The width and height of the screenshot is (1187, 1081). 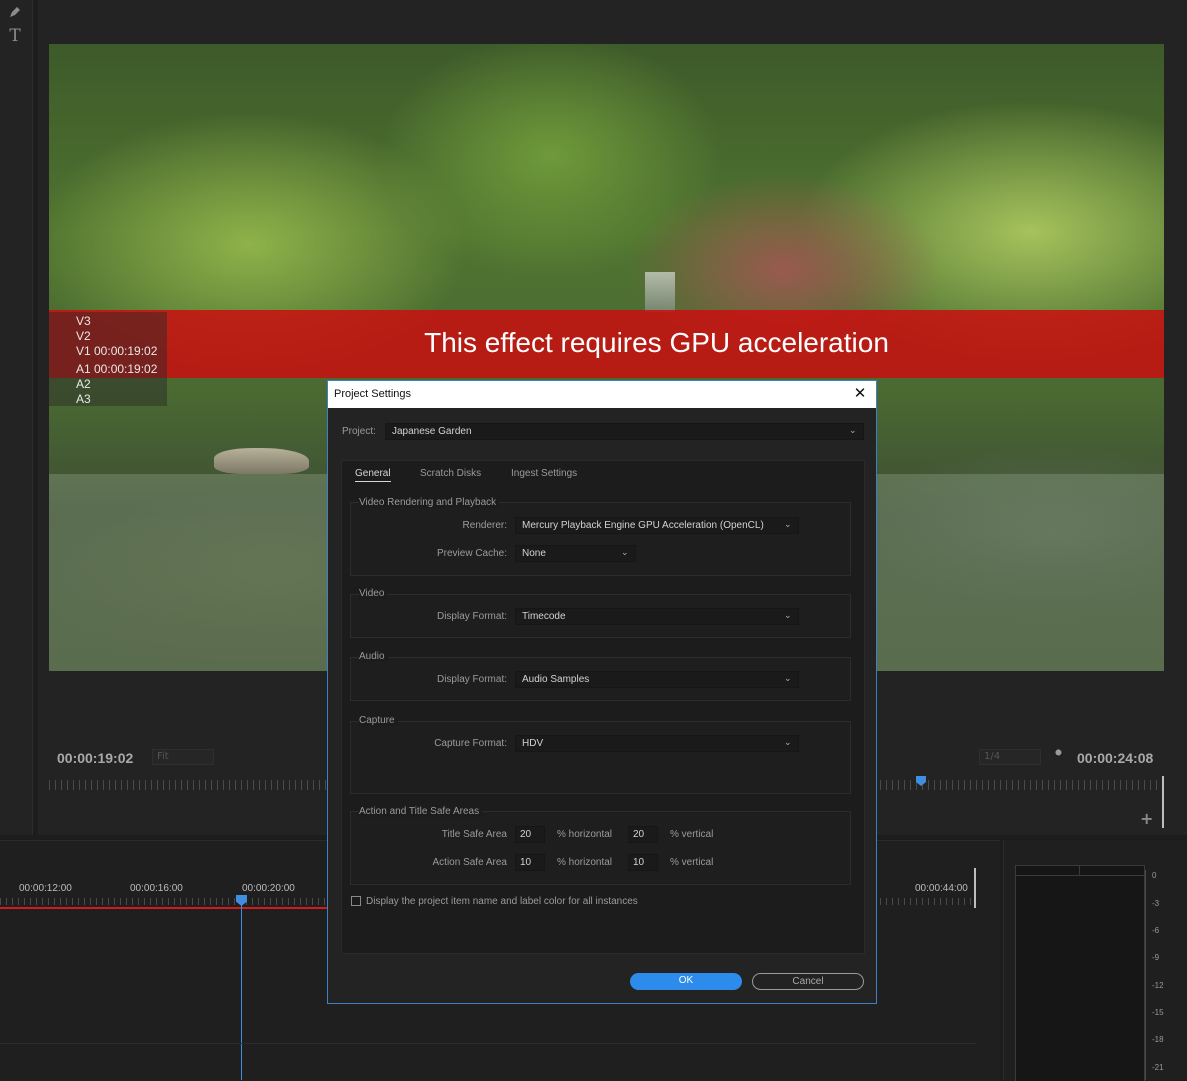 What do you see at coordinates (471, 553) in the screenshot?
I see `preview-cache-label: Preview Cache:` at bounding box center [471, 553].